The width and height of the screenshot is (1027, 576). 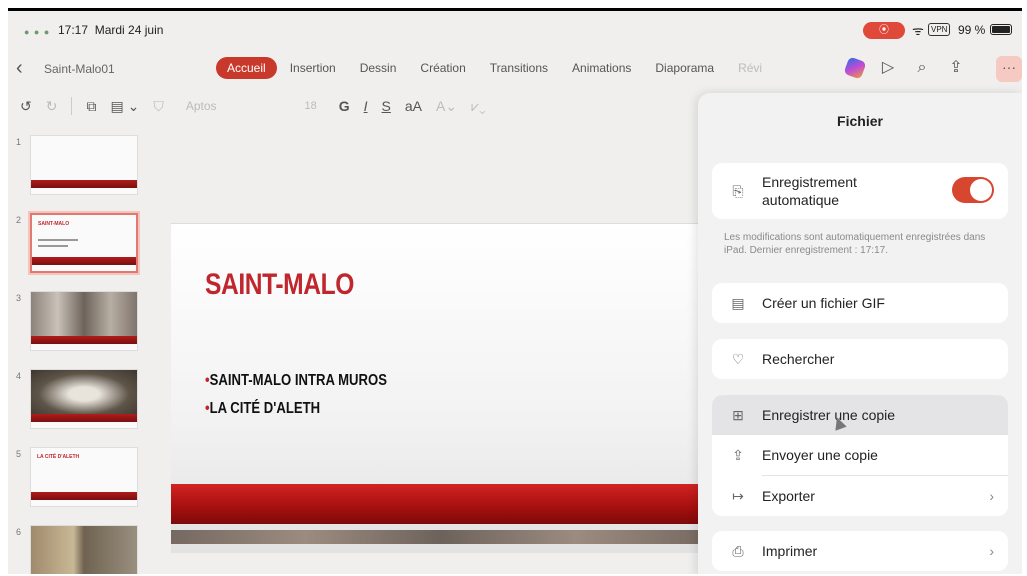 I want to click on search-card: ♡ Rechercher, so click(x=860, y=359).